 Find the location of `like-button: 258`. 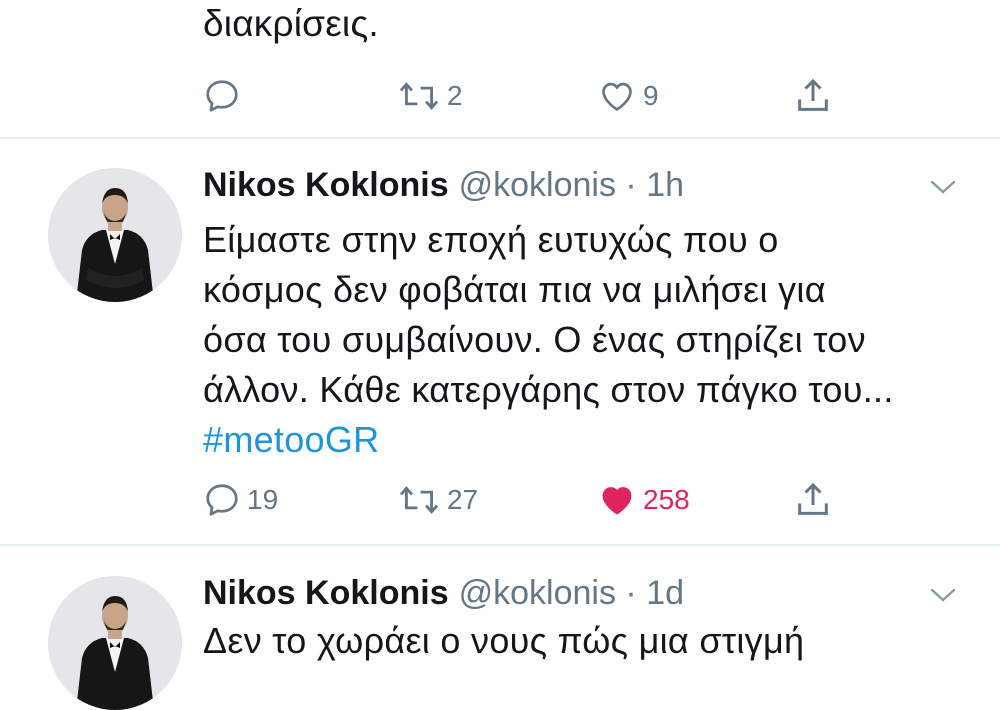

like-button: 258 is located at coordinates (643, 500).